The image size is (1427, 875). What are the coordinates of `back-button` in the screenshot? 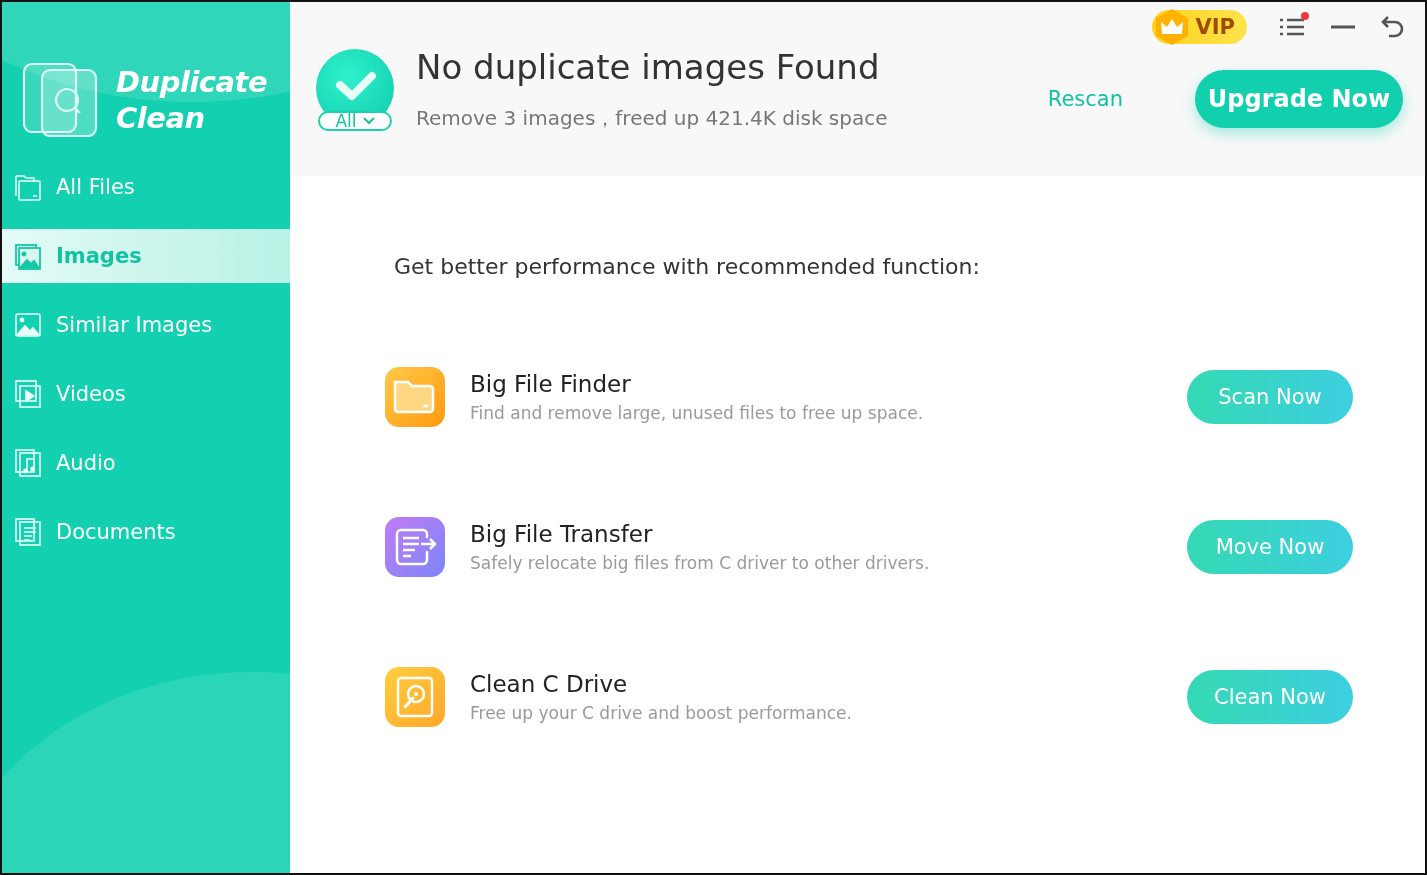 It's located at (1393, 27).